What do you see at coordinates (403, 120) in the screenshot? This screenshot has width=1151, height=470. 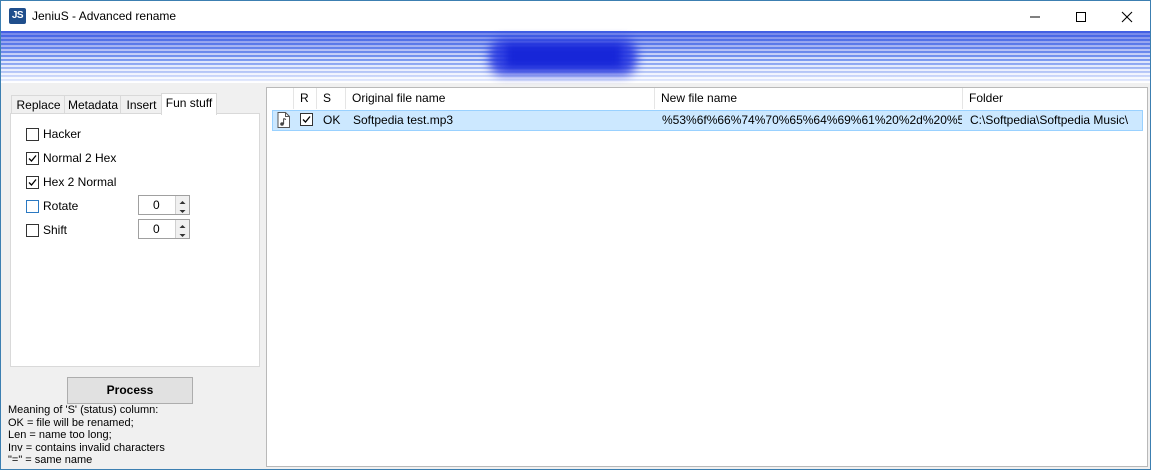 I see `original-name-cell: Softpedia test.mp3` at bounding box center [403, 120].